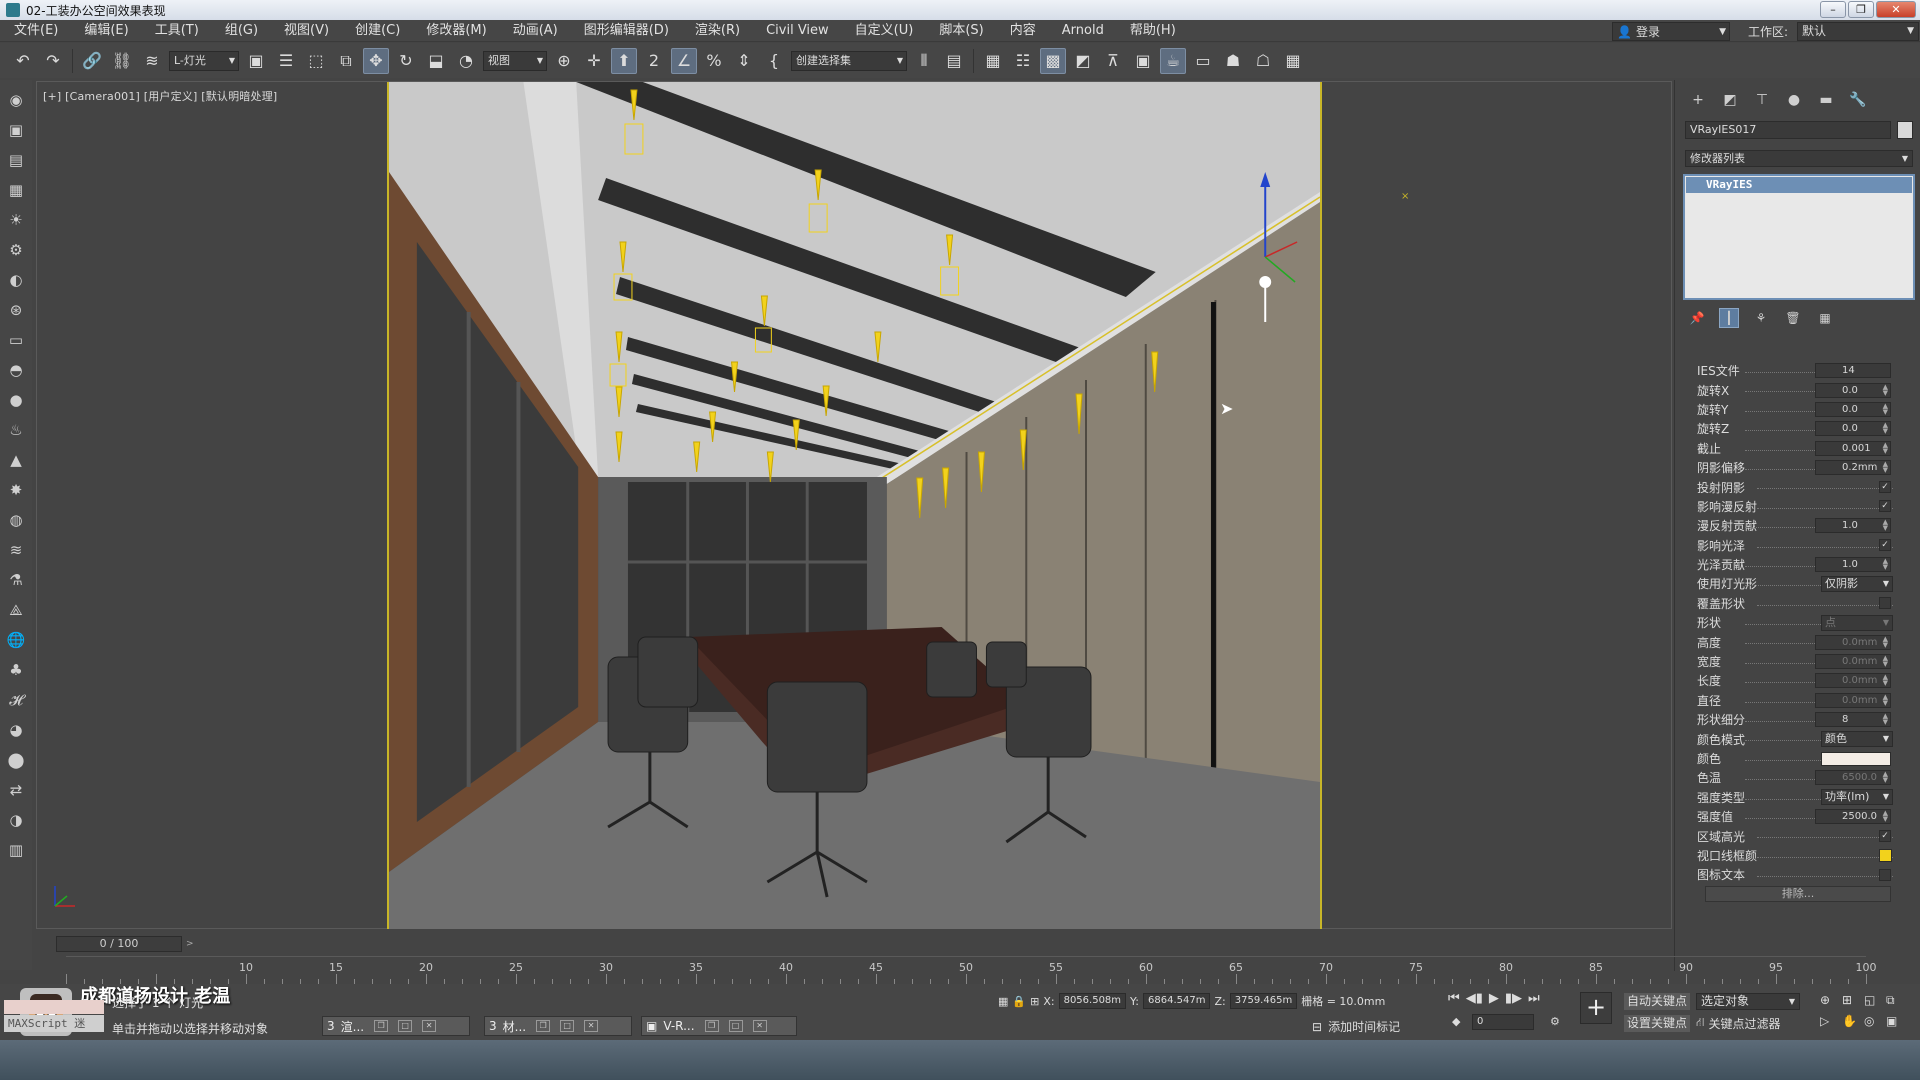 The image size is (1920, 1080). I want to click on z-coordinate-field: 3759.465m, so click(1263, 1001).